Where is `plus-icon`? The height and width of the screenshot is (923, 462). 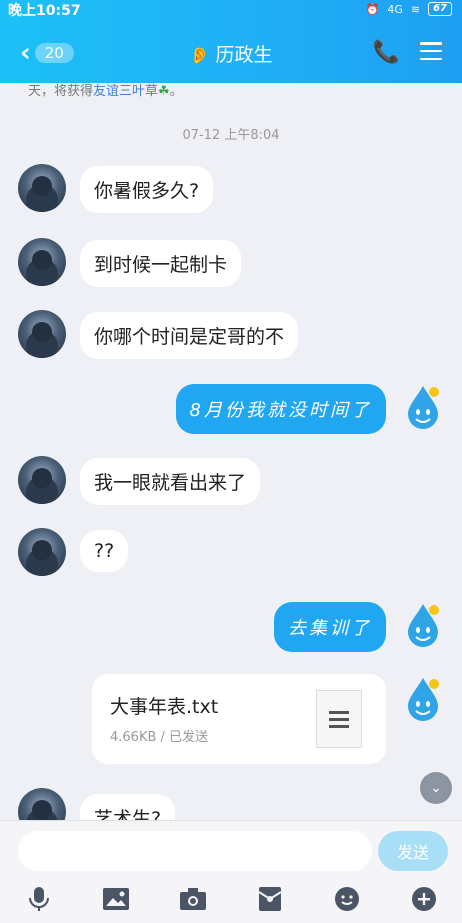 plus-icon is located at coordinates (423, 899).